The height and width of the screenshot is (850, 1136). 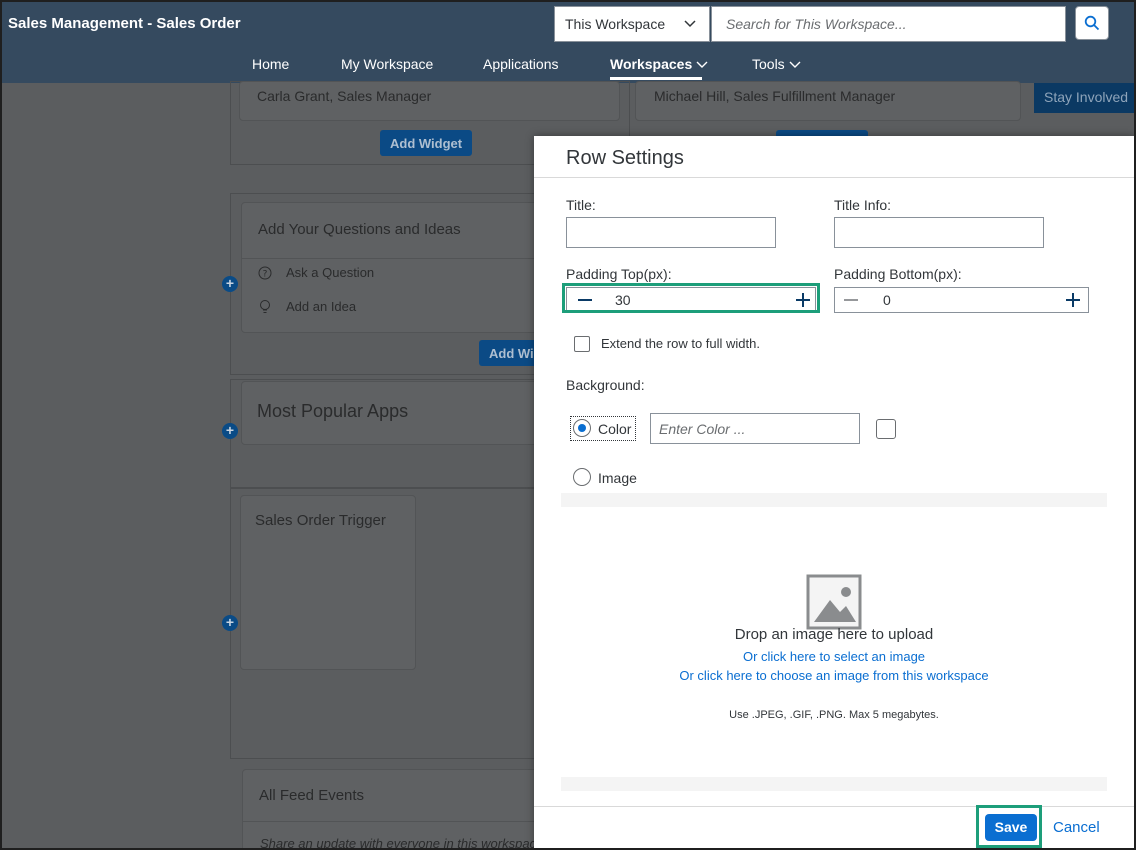 I want to click on search-scope-value: This Workspace, so click(x=615, y=24).